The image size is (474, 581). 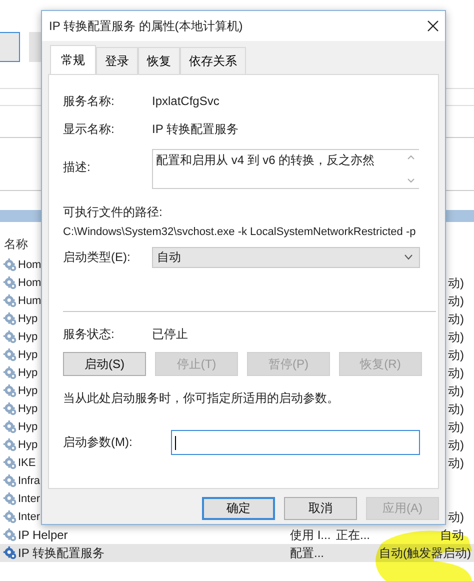 What do you see at coordinates (113, 212) in the screenshot?
I see `field-label: 可执行文件的路径:` at bounding box center [113, 212].